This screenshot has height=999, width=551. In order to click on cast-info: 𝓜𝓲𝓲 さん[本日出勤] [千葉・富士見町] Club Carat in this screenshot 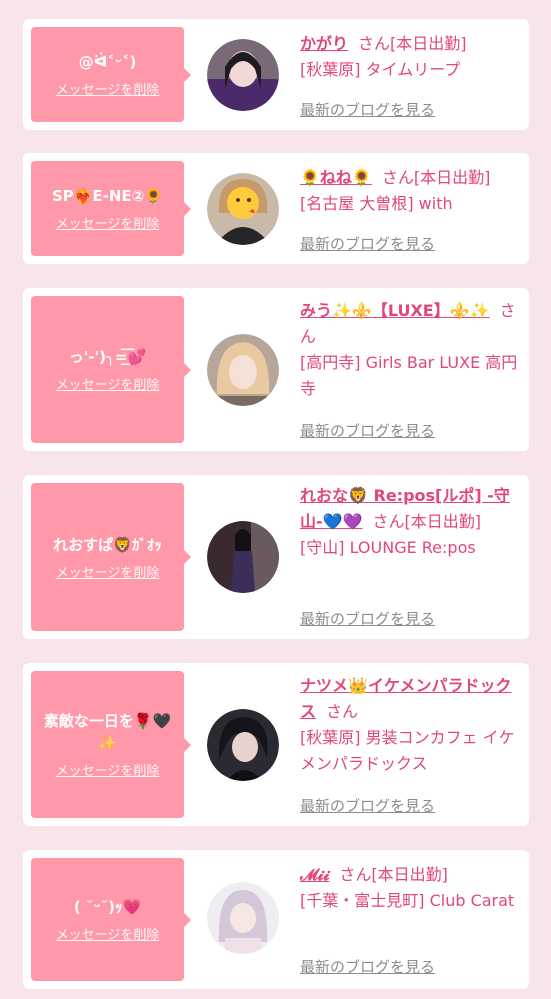, I will do `click(410, 888)`.